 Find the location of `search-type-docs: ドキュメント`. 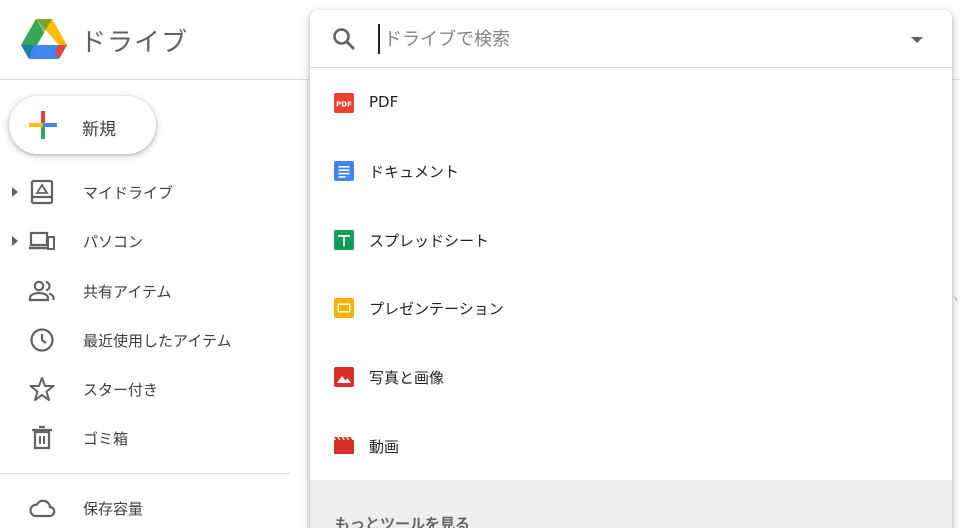

search-type-docs: ドキュメント is located at coordinates (631, 171).